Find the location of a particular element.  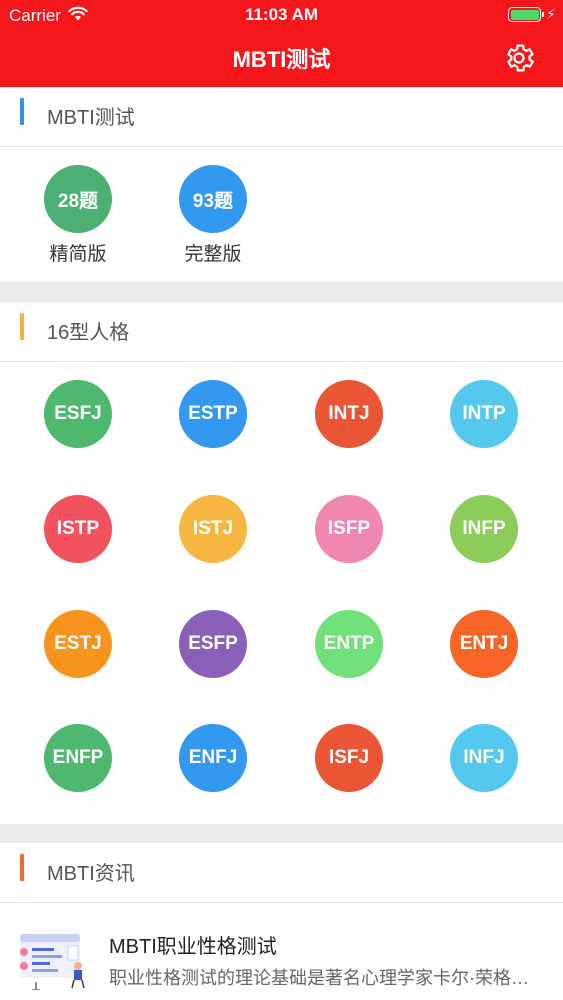

type-enfj-button: ENFJ is located at coordinates (213, 758).